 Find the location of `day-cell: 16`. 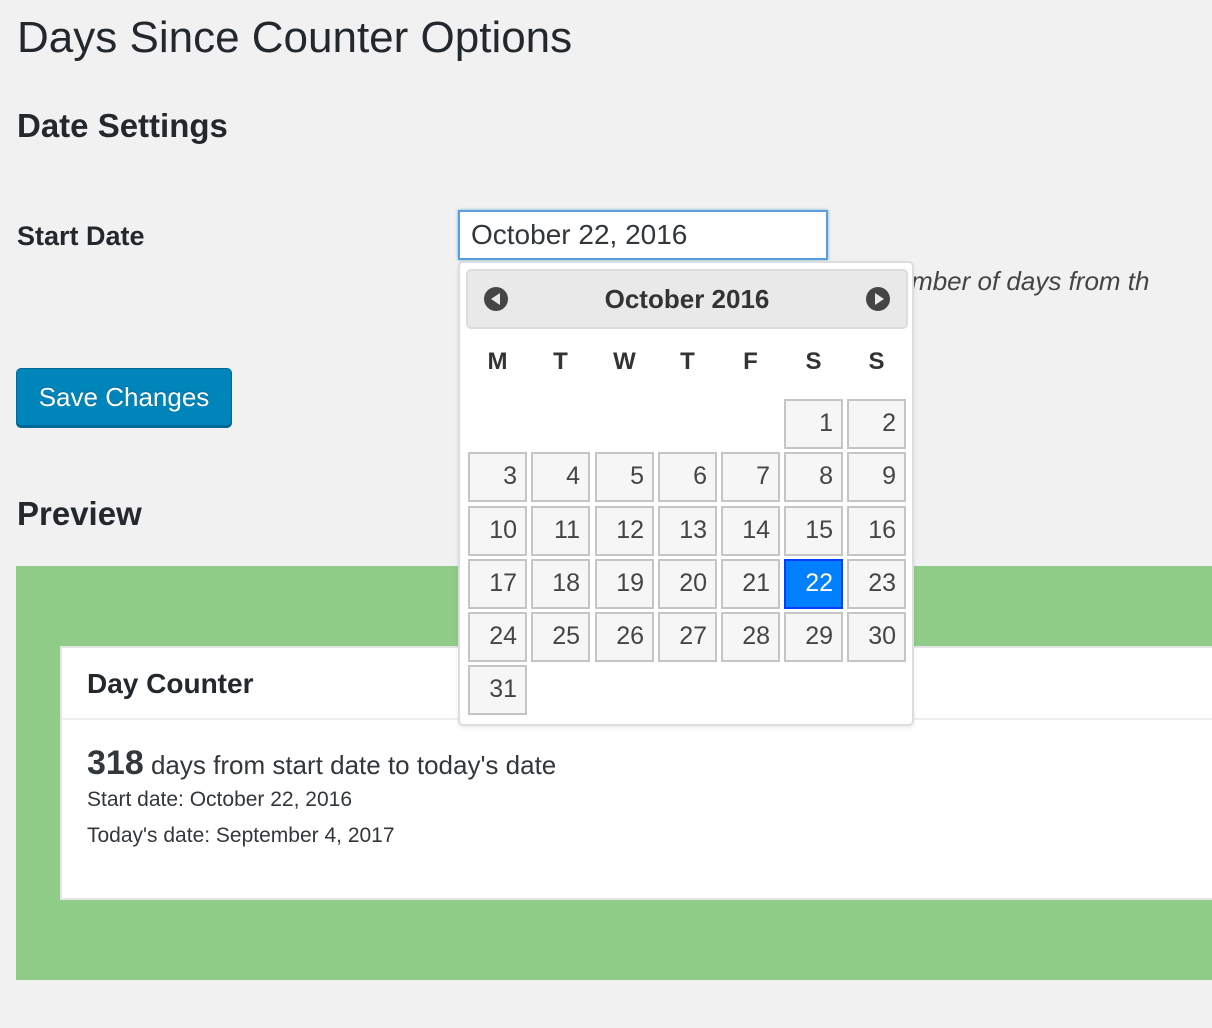

day-cell: 16 is located at coordinates (876, 531).